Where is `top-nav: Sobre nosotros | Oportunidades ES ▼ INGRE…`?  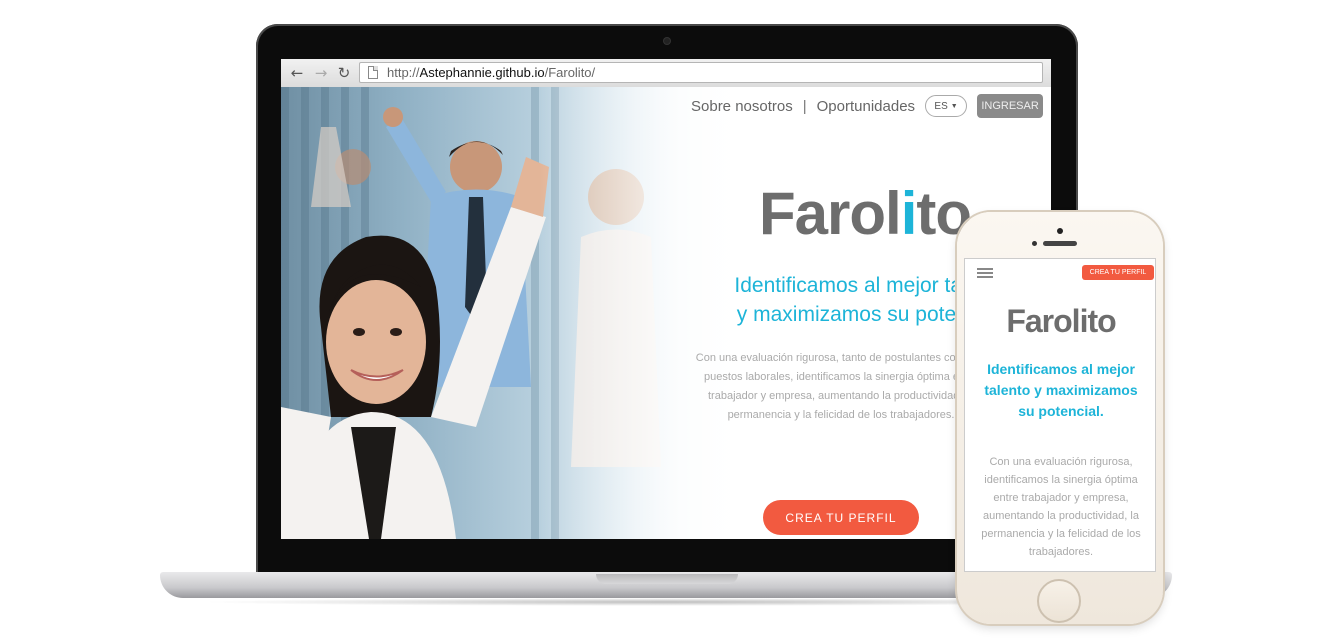
top-nav: Sobre nosotros | Oportunidades ES ▼ INGRE… is located at coordinates (867, 106).